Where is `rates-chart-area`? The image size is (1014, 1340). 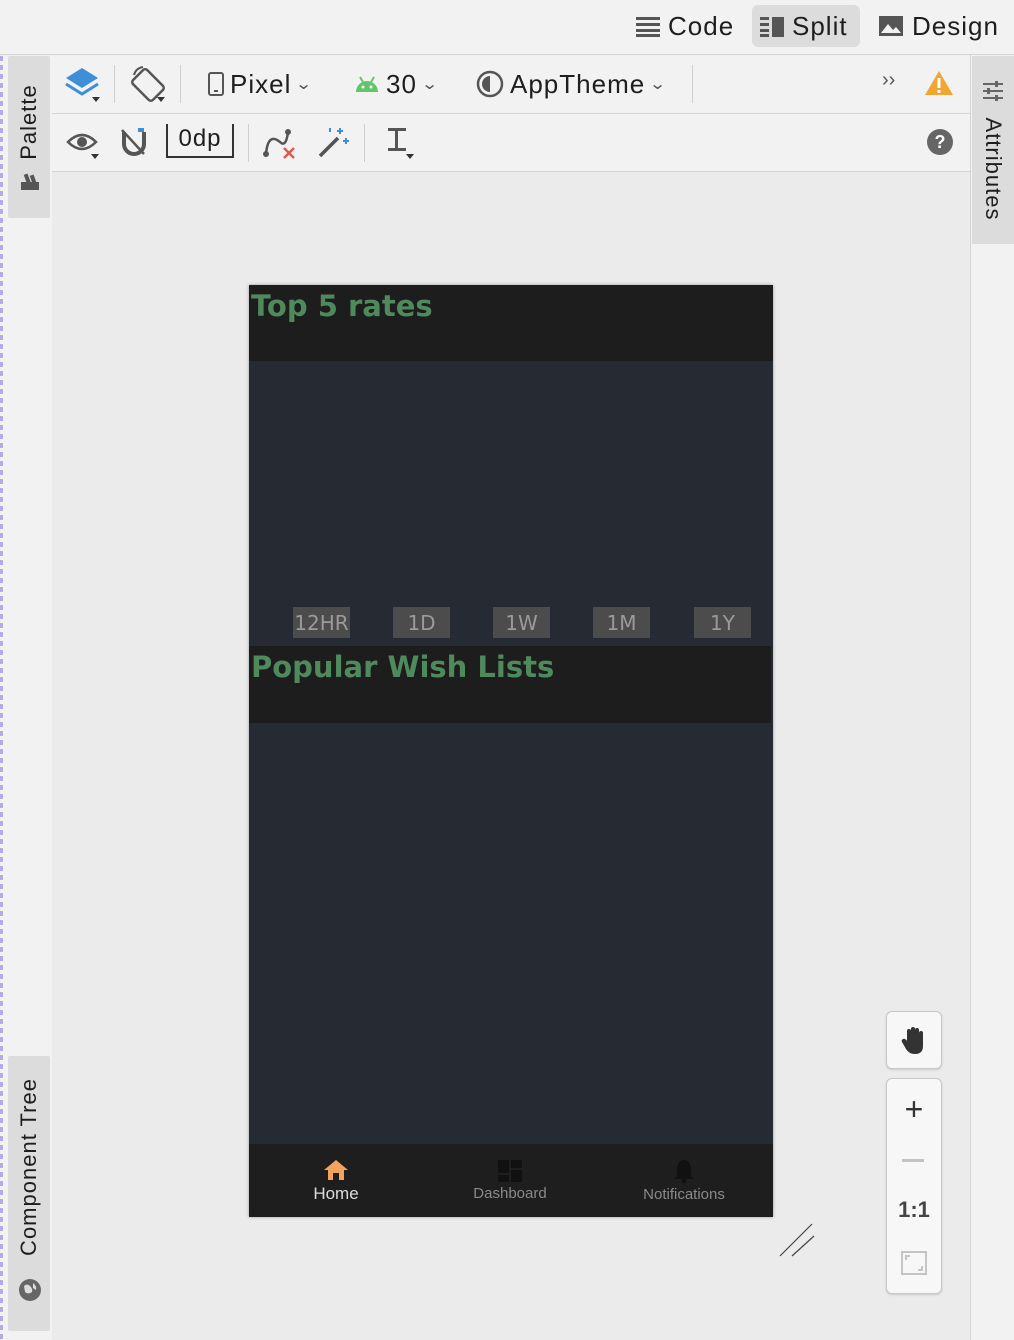
rates-chart-area is located at coordinates (511, 484).